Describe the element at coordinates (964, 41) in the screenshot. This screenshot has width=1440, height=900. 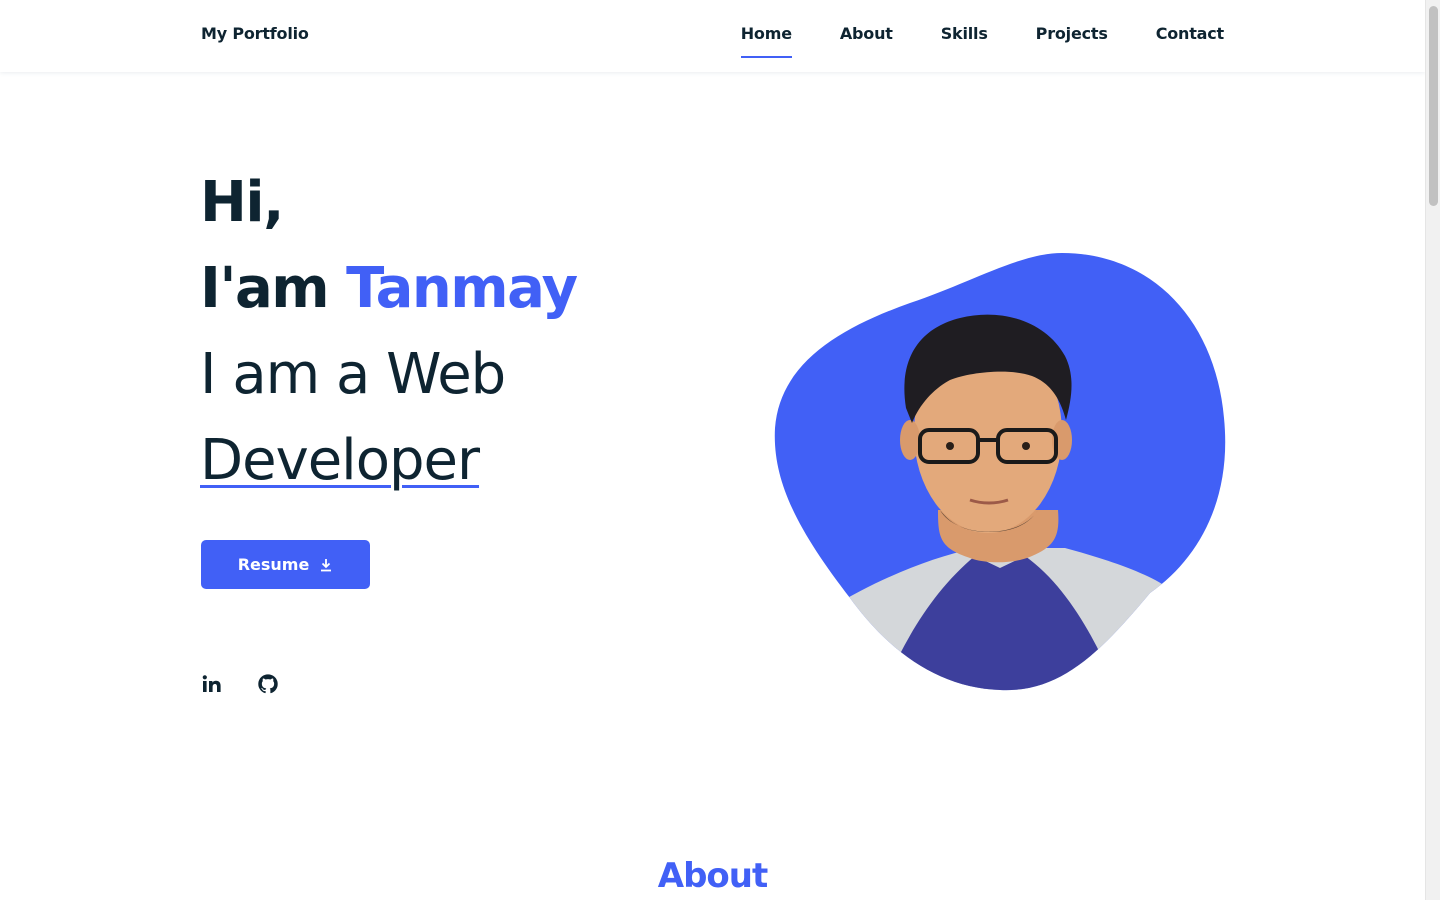
I see `nav-skills: Skills` at that location.